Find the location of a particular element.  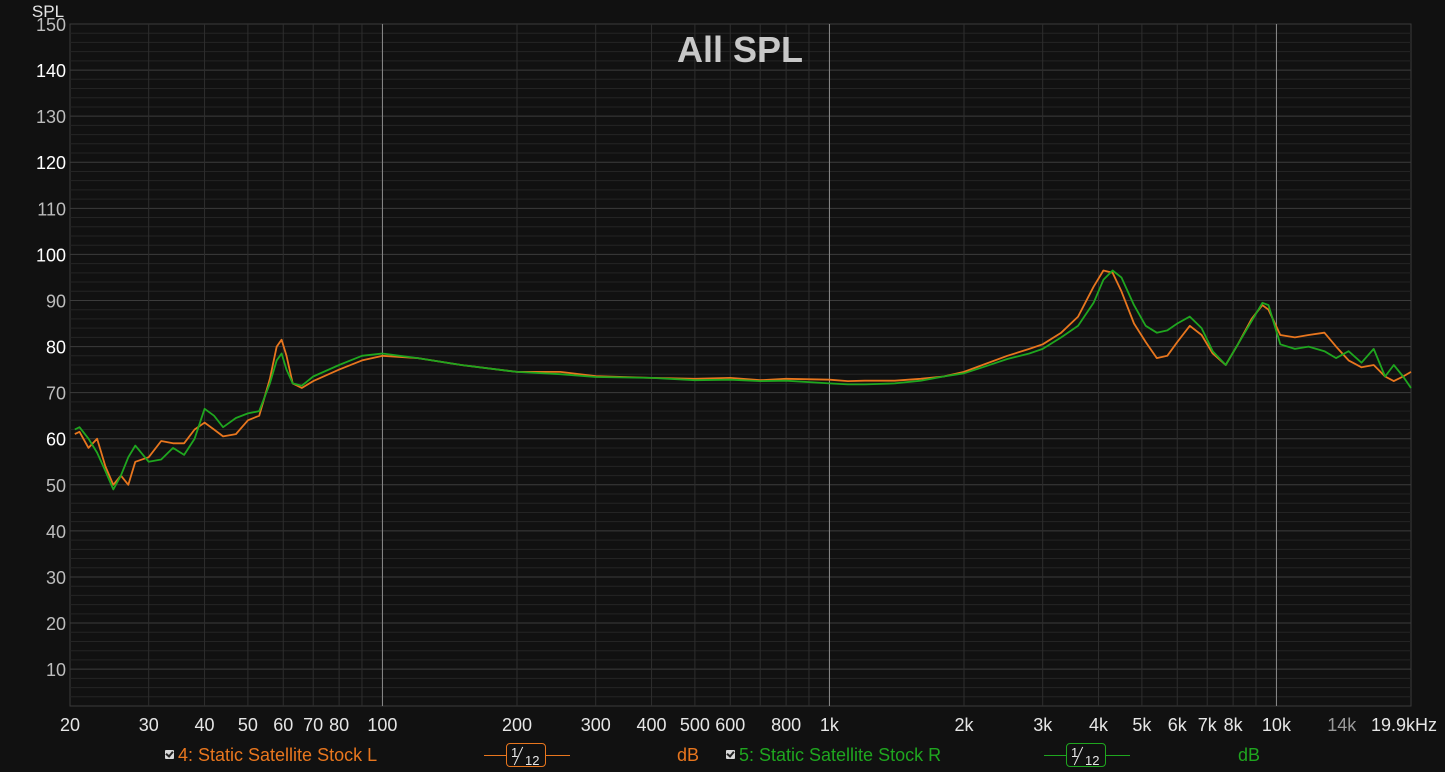

x-tick-label: 7k is located at coordinates (1208, 725).